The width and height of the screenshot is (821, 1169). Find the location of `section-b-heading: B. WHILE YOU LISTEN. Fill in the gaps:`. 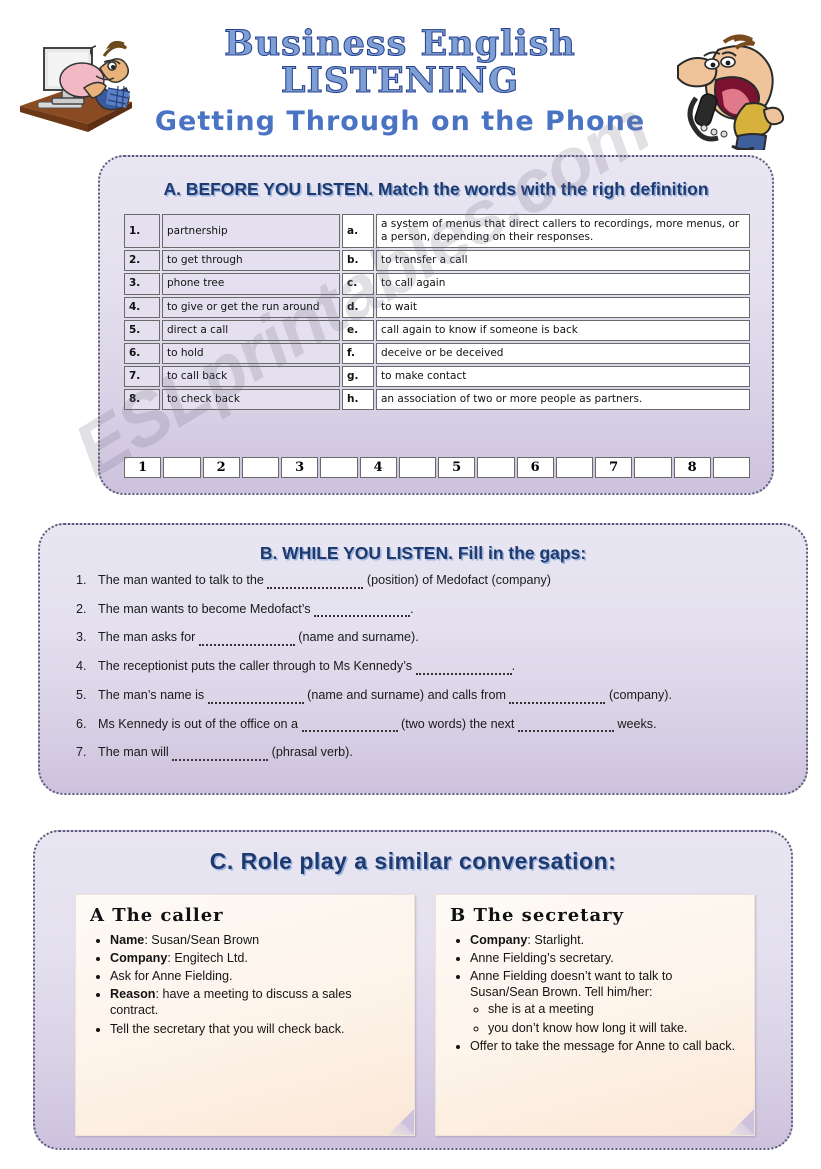

section-b-heading: B. WHILE YOU LISTEN. Fill in the gaps: is located at coordinates (423, 553).